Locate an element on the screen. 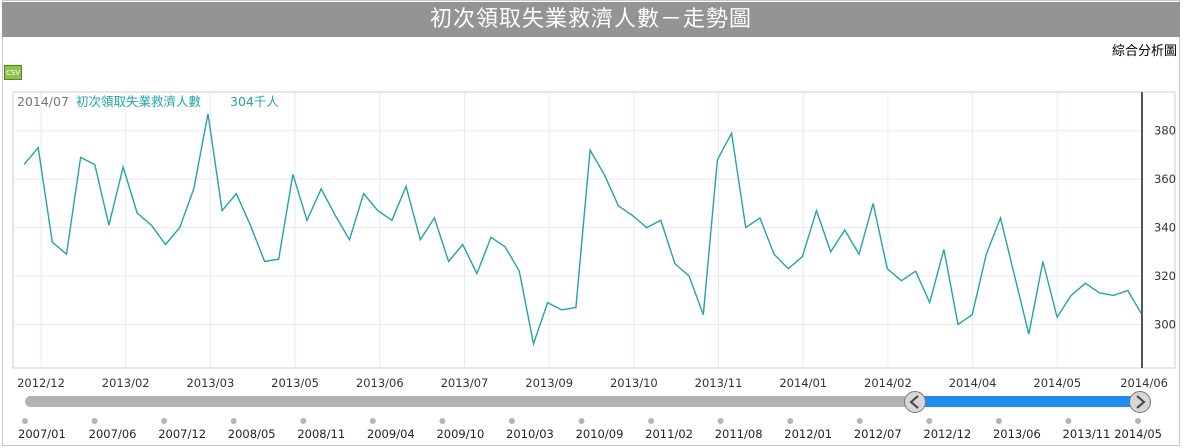  navigator-date-label: 2009/04 is located at coordinates (391, 434).